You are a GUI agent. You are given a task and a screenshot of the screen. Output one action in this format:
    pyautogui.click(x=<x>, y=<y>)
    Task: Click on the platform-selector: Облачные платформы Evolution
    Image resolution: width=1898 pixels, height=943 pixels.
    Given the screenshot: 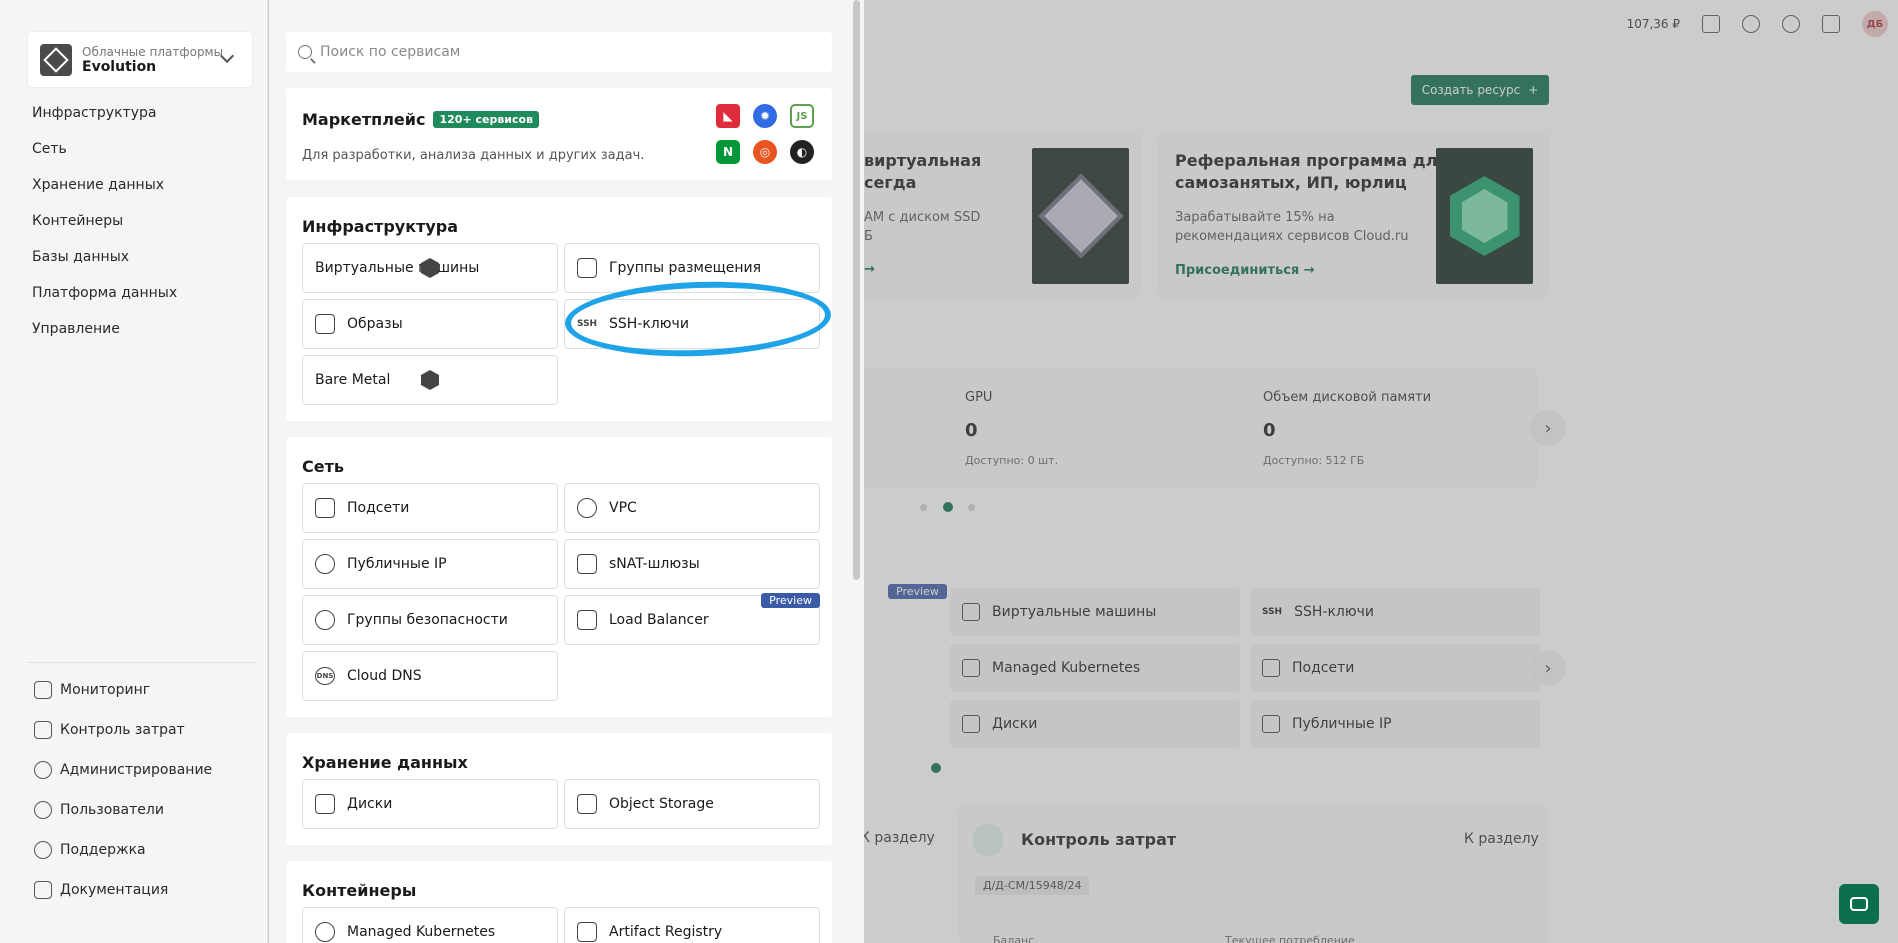 What is the action you would take?
    pyautogui.click(x=140, y=59)
    